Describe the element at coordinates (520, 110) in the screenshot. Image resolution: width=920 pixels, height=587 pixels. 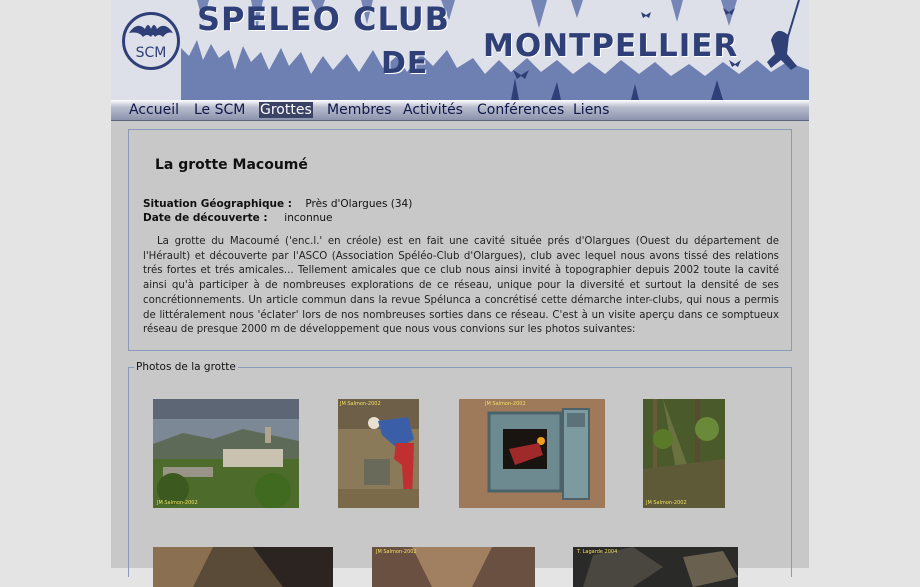
I see `nav-item-conferences: Conférences` at that location.